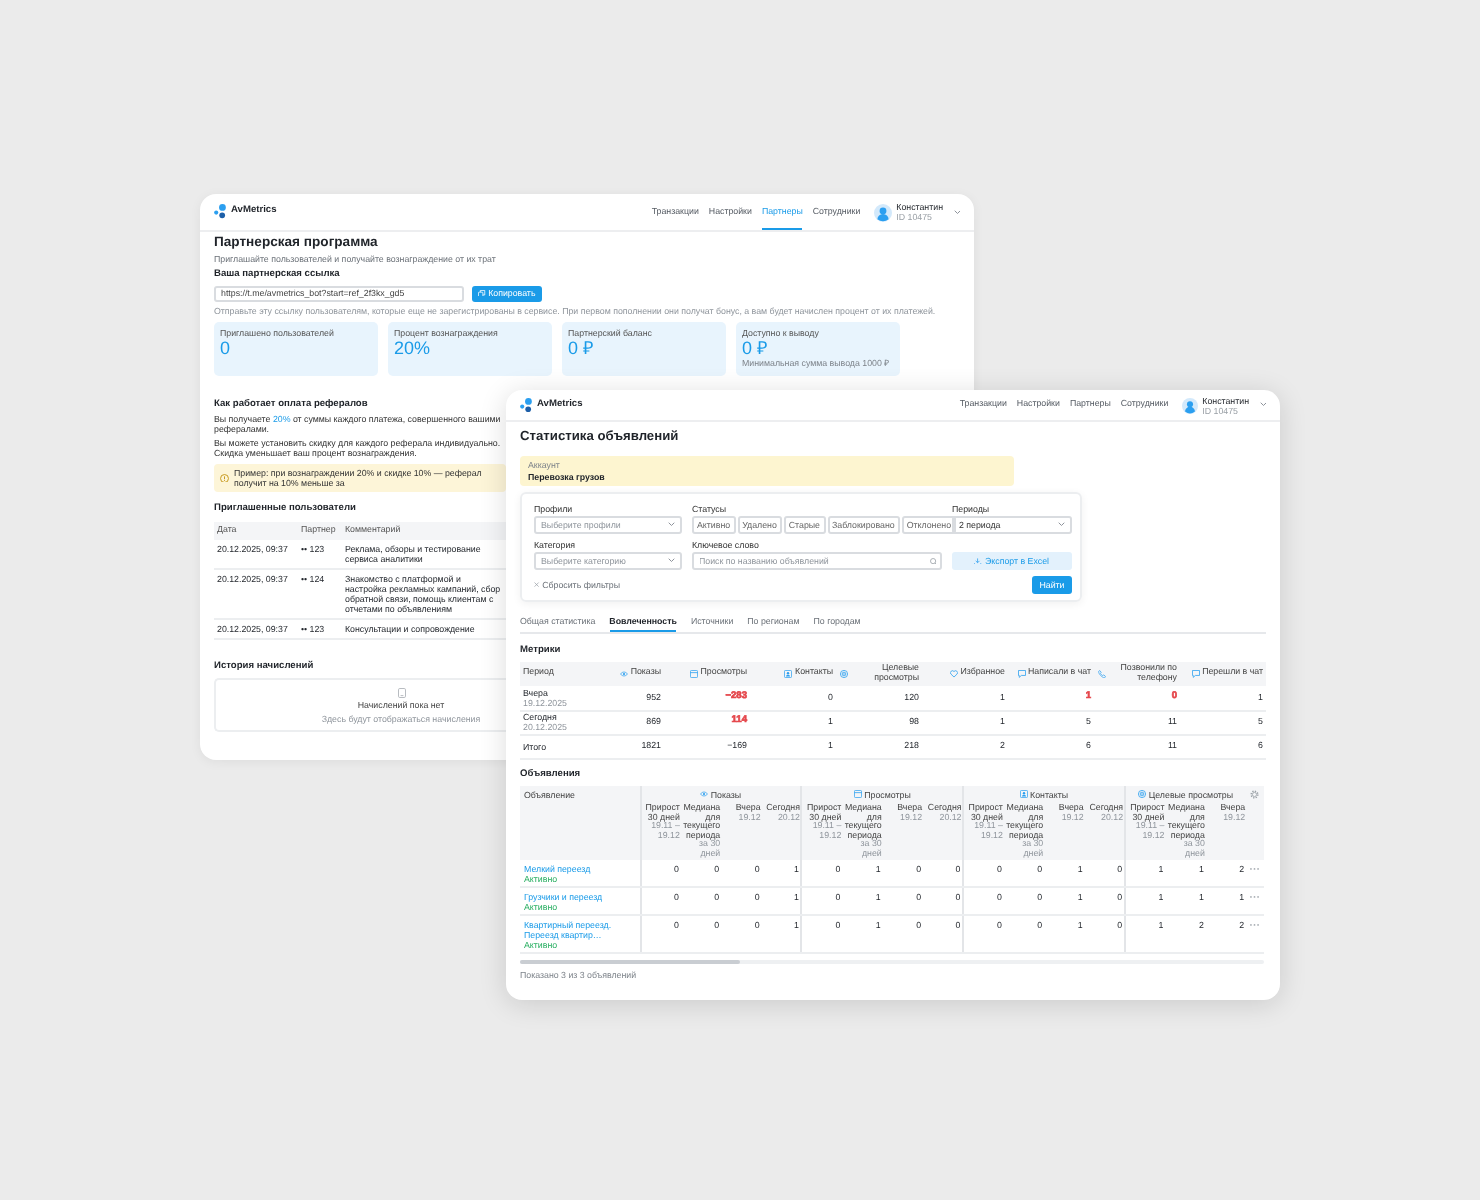 The image size is (1480, 1200). I want to click on document-icon, so click(401, 692).